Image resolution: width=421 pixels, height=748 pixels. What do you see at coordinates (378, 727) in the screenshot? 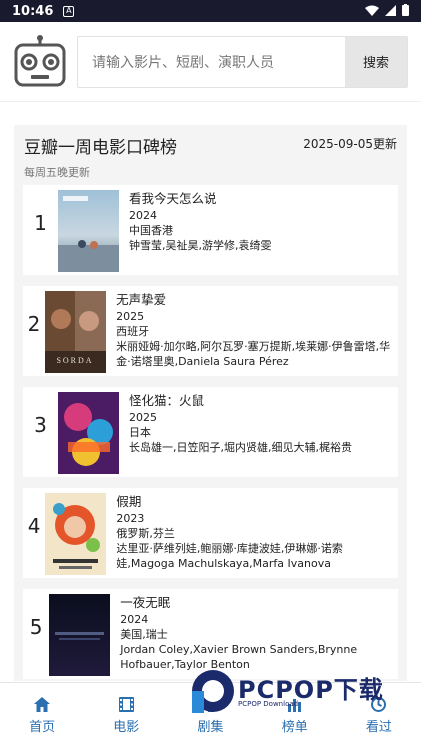
I see `nav-history-label: 看过` at bounding box center [378, 727].